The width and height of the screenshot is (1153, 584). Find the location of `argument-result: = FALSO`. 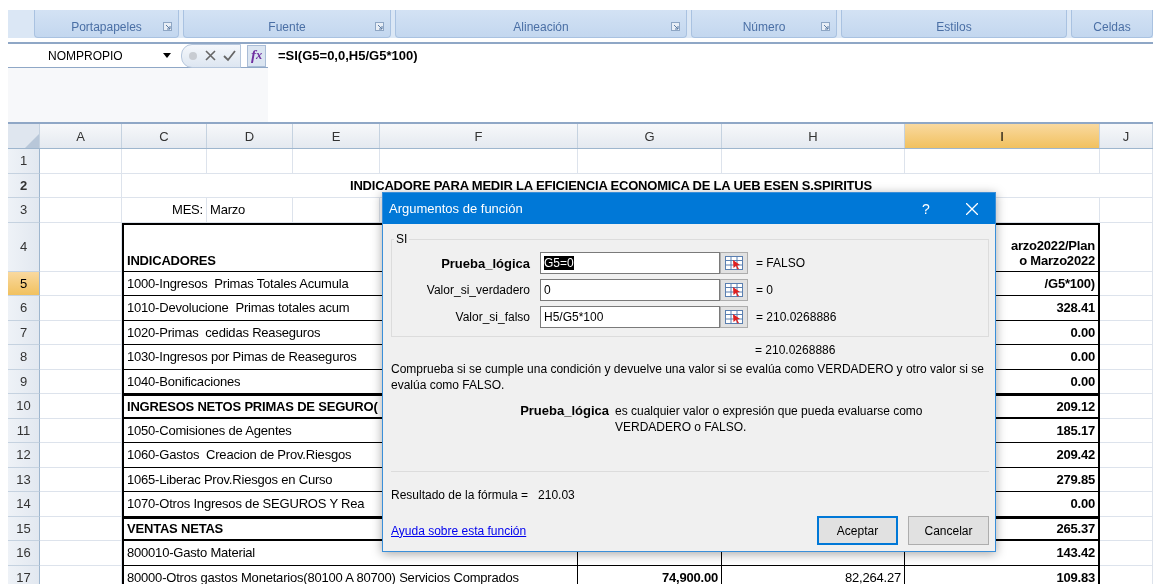

argument-result: = FALSO is located at coordinates (781, 263).